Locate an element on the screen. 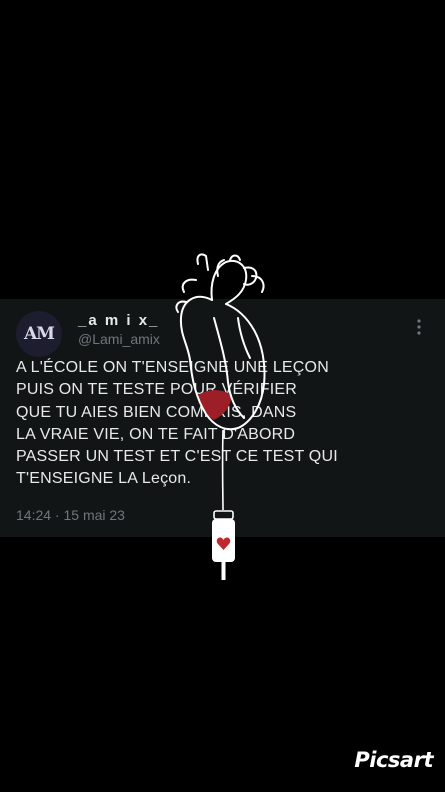 Image resolution: width=445 pixels, height=792 pixels. more-options-icon is located at coordinates (419, 327).